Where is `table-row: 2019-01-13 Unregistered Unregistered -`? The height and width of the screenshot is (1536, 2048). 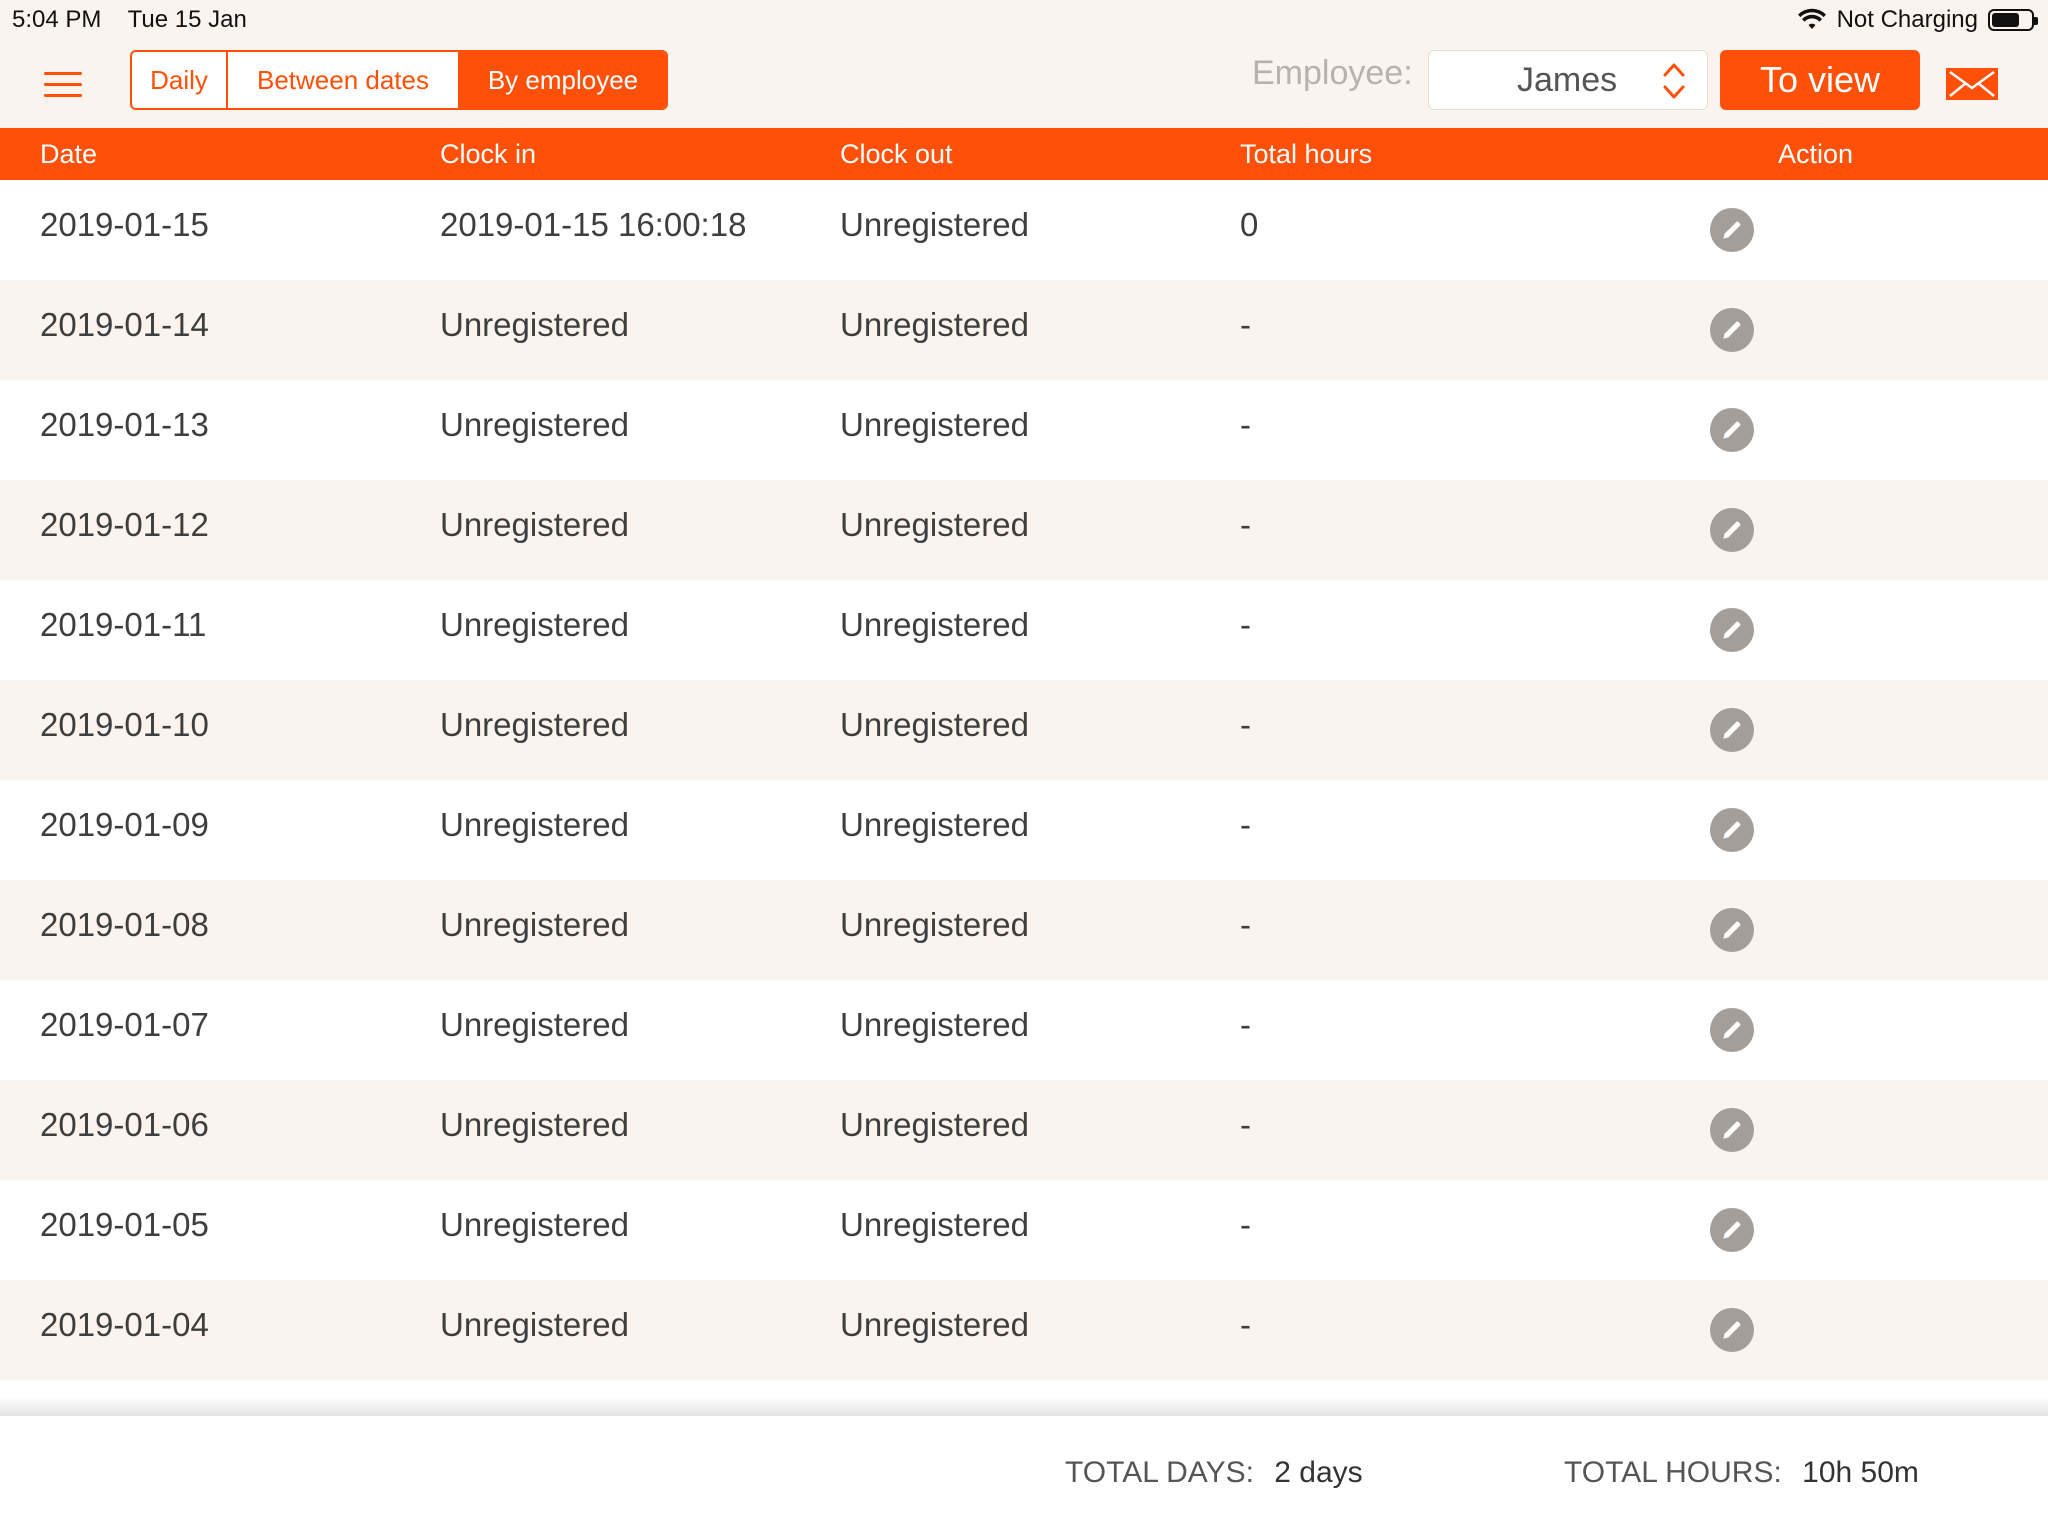 table-row: 2019-01-13 Unregistered Unregistered - is located at coordinates (1024, 430).